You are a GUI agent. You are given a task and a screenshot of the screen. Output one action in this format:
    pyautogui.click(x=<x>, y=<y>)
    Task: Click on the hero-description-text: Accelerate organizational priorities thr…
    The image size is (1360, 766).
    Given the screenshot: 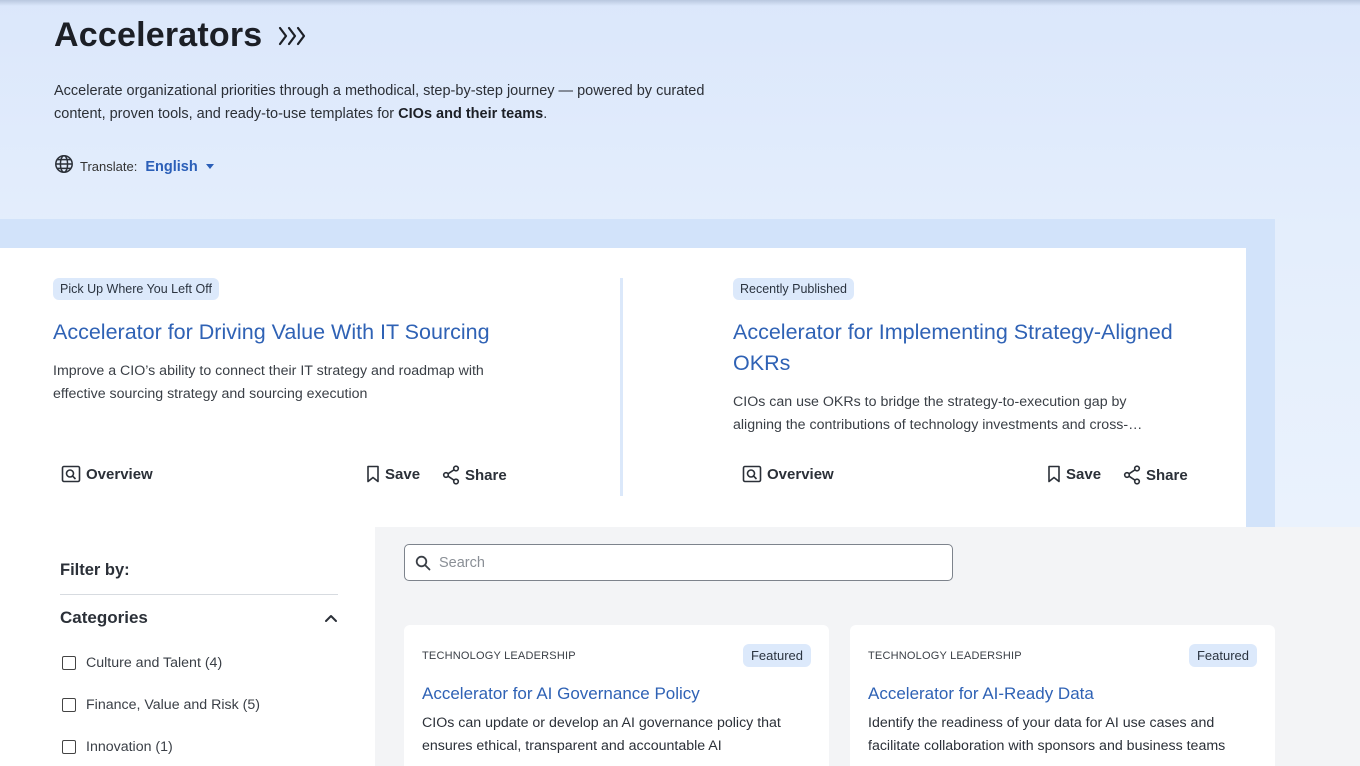 What is the action you would take?
    pyautogui.click(x=379, y=102)
    